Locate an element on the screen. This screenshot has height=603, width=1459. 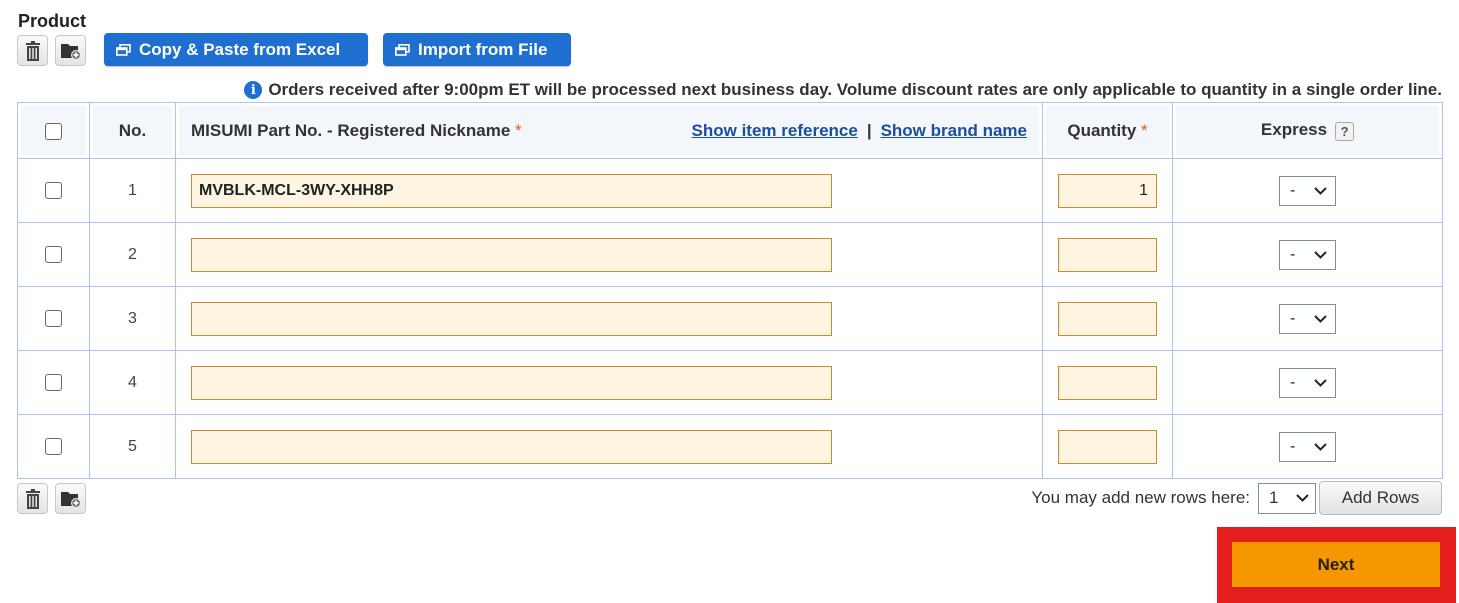
part-number-input: MVBLK-MCL-3WY-XHH8P is located at coordinates (511, 190).